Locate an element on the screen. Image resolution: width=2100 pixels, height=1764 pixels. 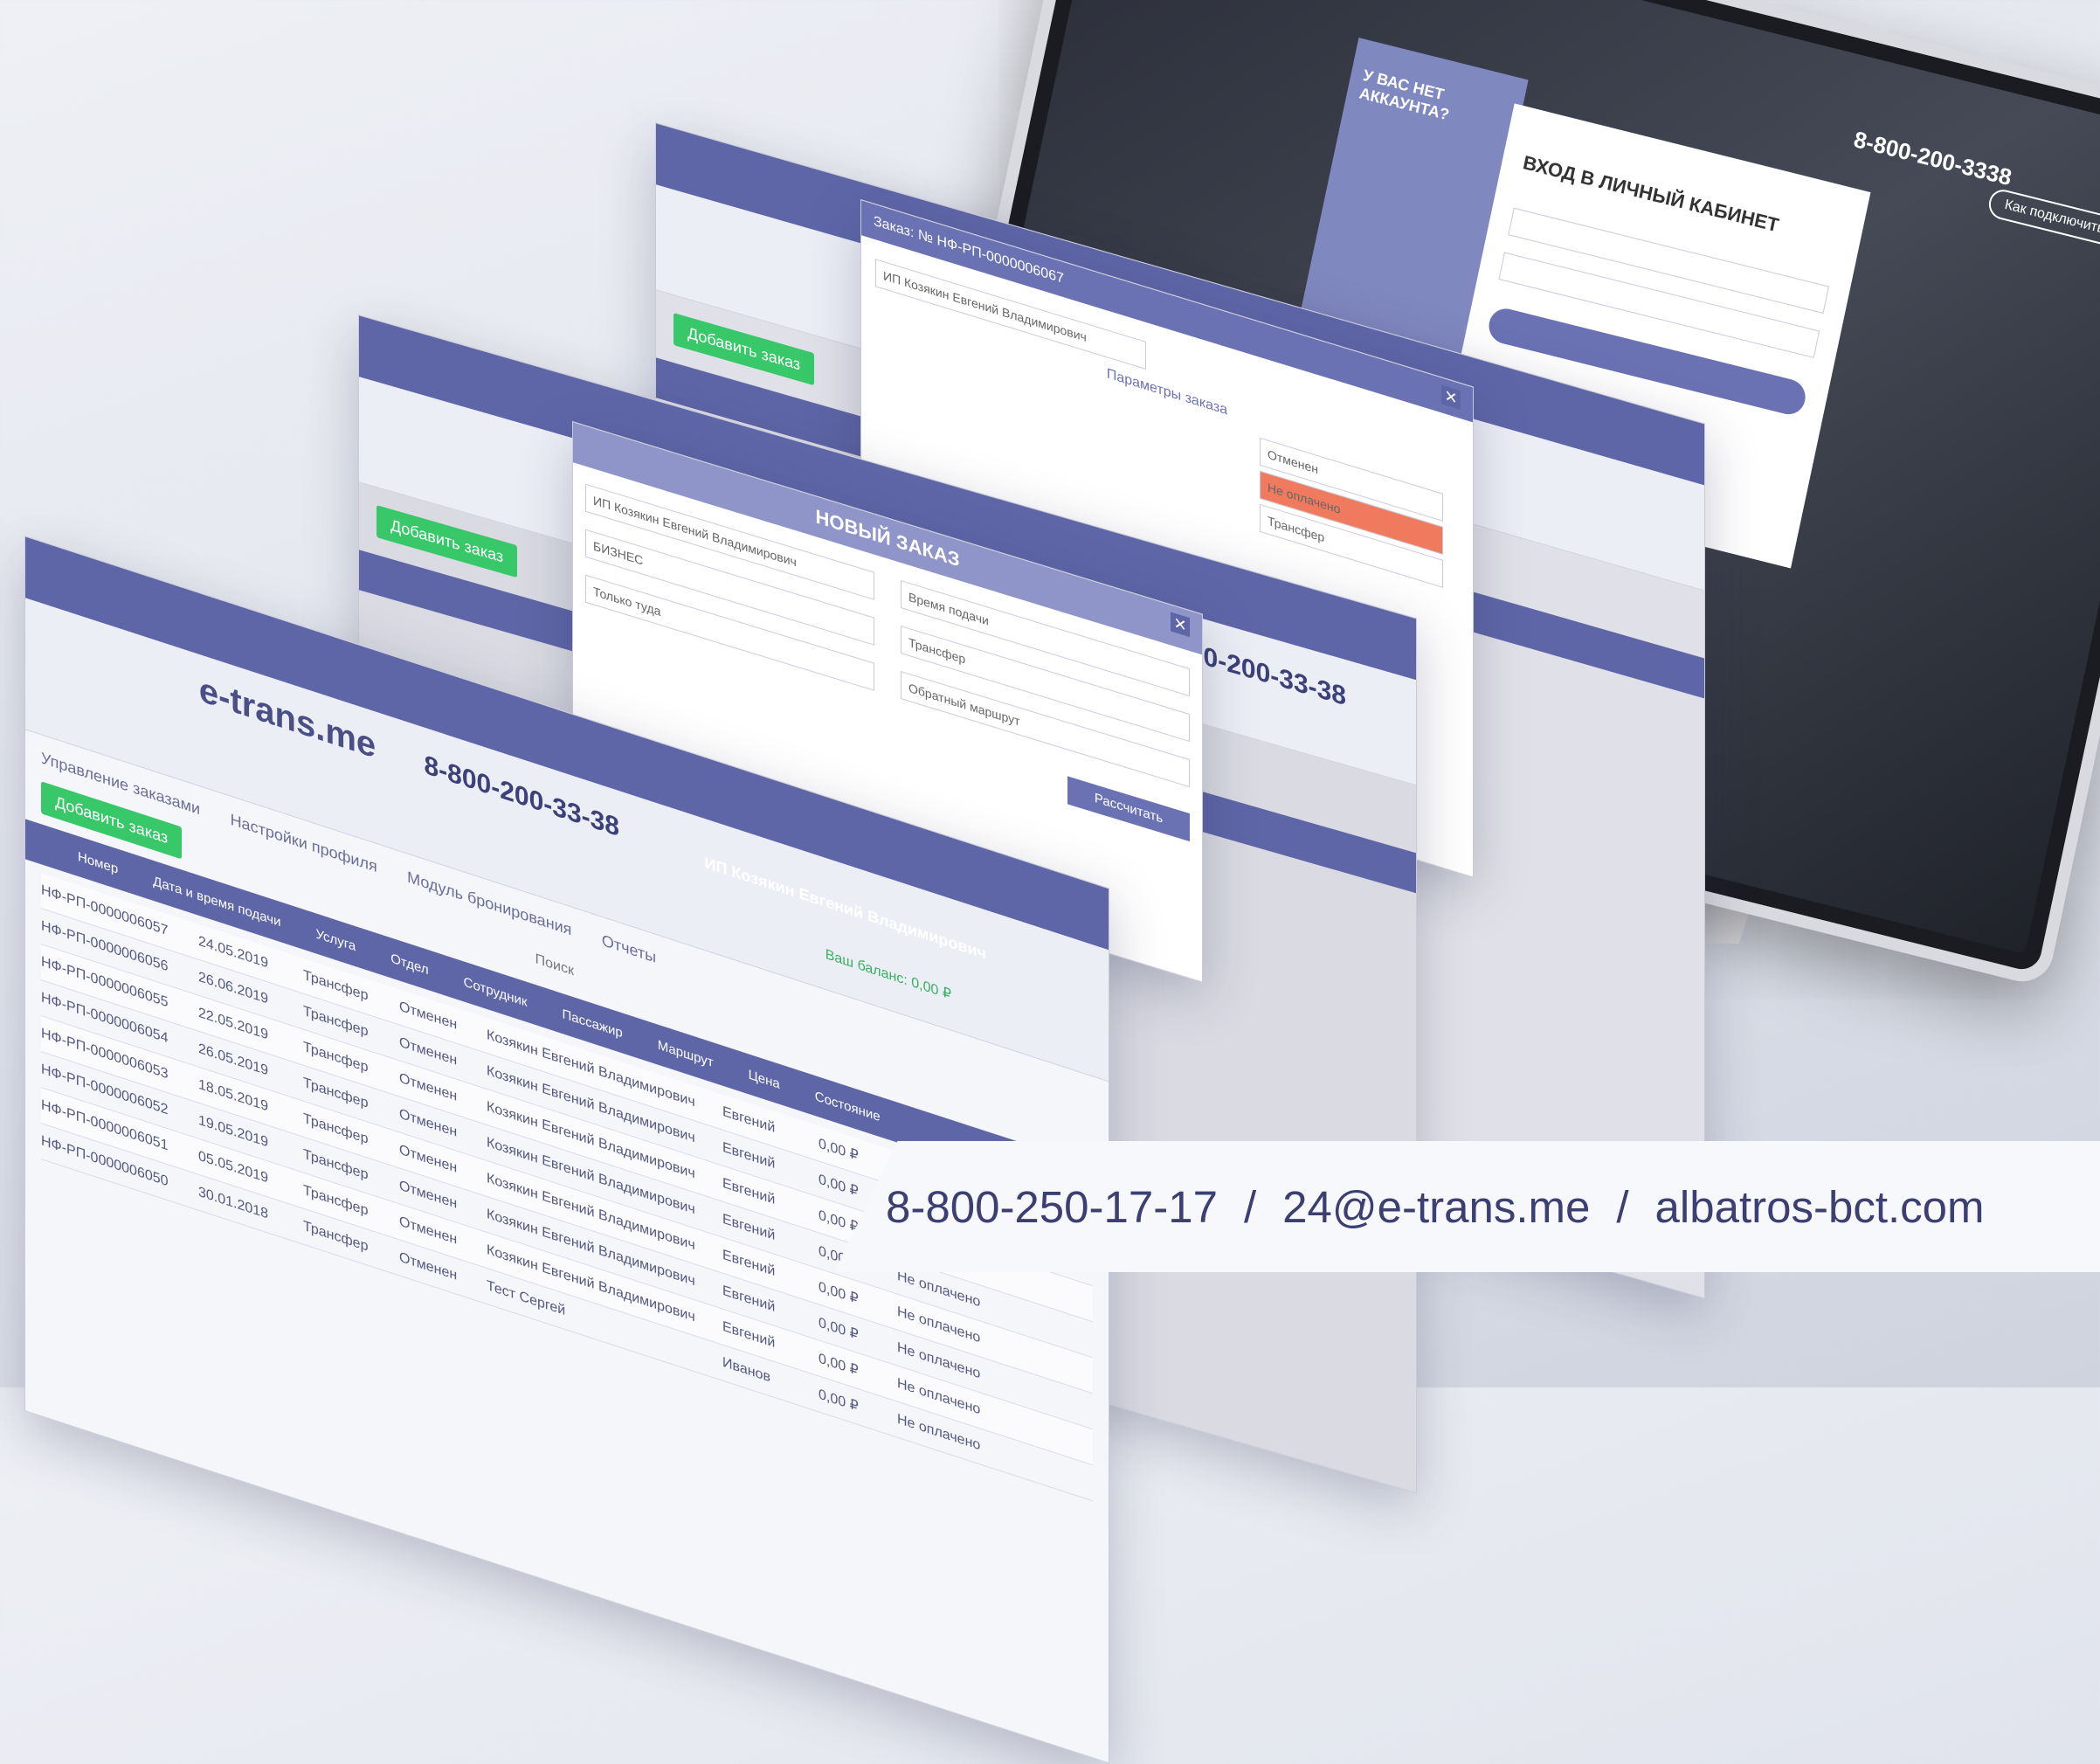
connect-button: Как подключиться? is located at coordinates (2043, 220).